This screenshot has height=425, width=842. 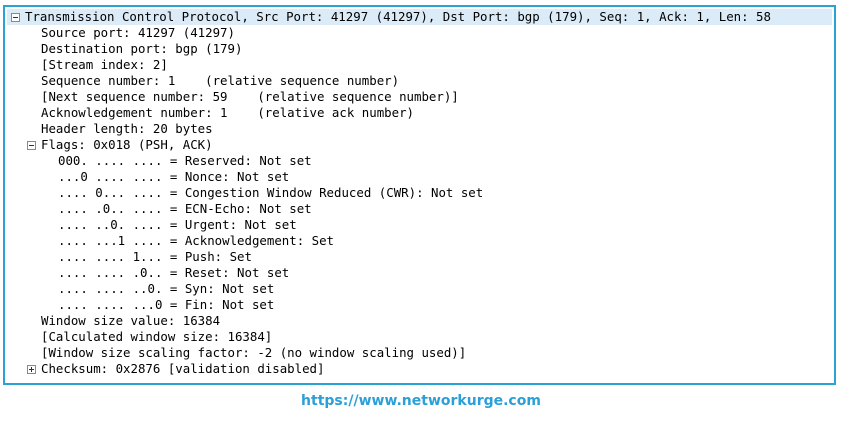 I want to click on flag-syn-label: .... .... ..0. = Syn: Not set, so click(x=166, y=288).